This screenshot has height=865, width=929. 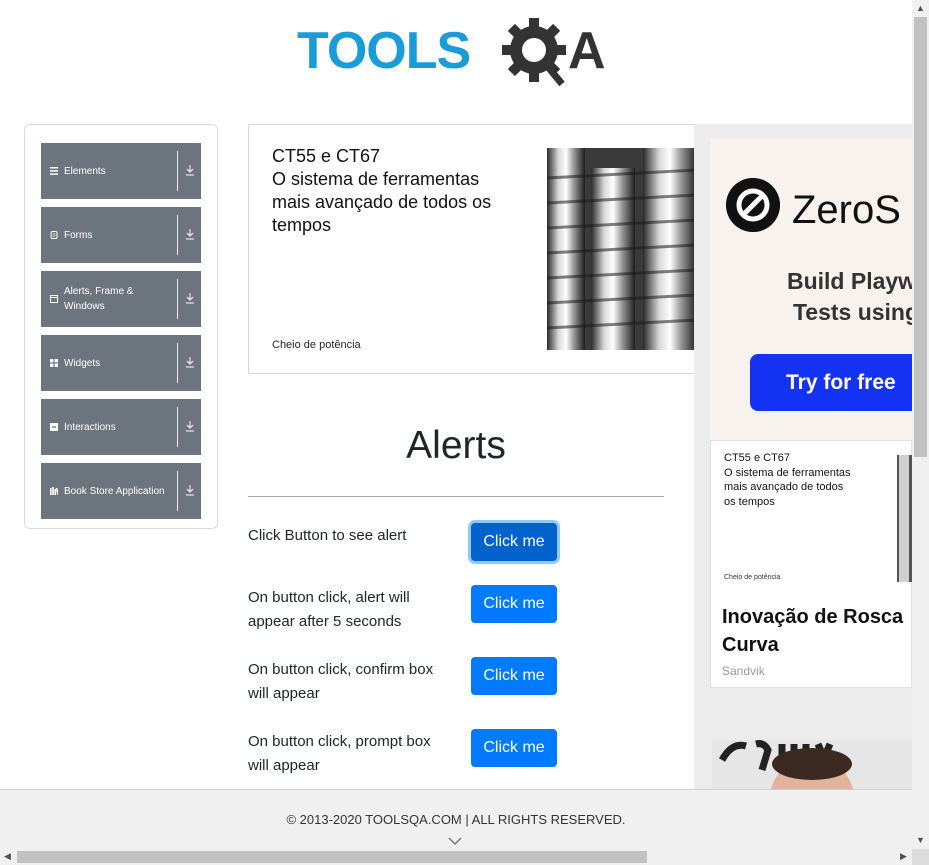 I want to click on sidebar-item-alerts-frame-windows: Alerts, Frame & Windows, so click(x=121, y=299).